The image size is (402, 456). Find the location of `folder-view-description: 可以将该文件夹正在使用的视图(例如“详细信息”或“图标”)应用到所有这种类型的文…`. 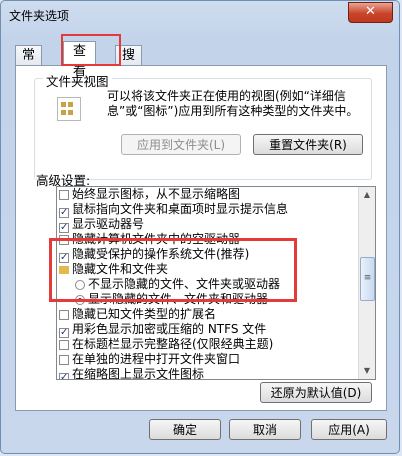

folder-view-description: 可以将该文件夹正在使用的视图(例如“详细信息”或“图标”)应用到所有这种类型的文… is located at coordinates (233, 103).